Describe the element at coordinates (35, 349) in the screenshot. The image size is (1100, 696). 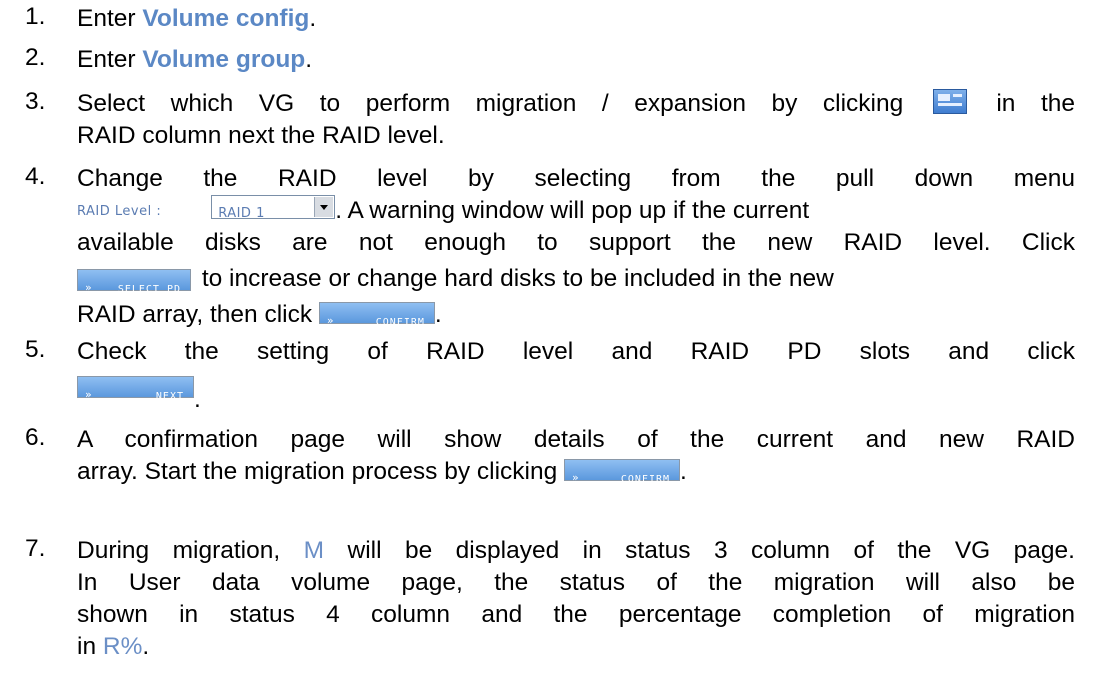
I see `step-number: 5.` at that location.